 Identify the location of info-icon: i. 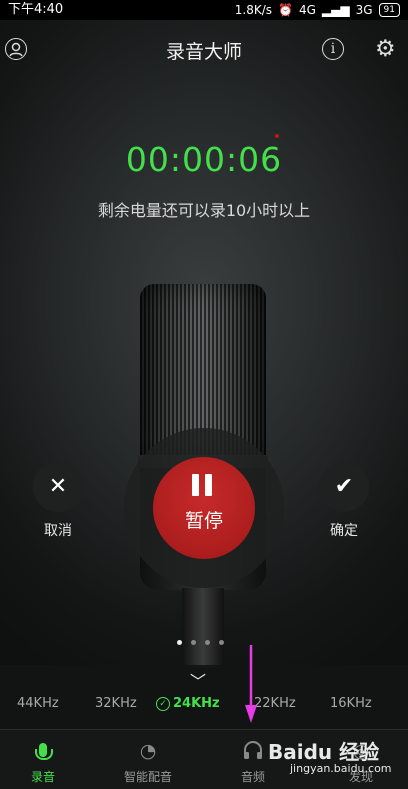
(333, 49).